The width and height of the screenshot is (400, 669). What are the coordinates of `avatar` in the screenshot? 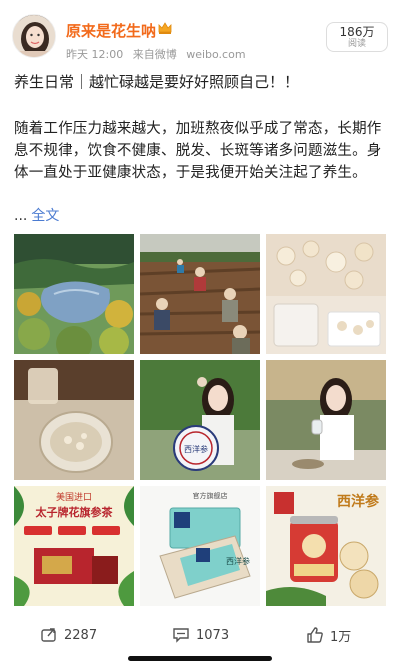 It's located at (34, 36).